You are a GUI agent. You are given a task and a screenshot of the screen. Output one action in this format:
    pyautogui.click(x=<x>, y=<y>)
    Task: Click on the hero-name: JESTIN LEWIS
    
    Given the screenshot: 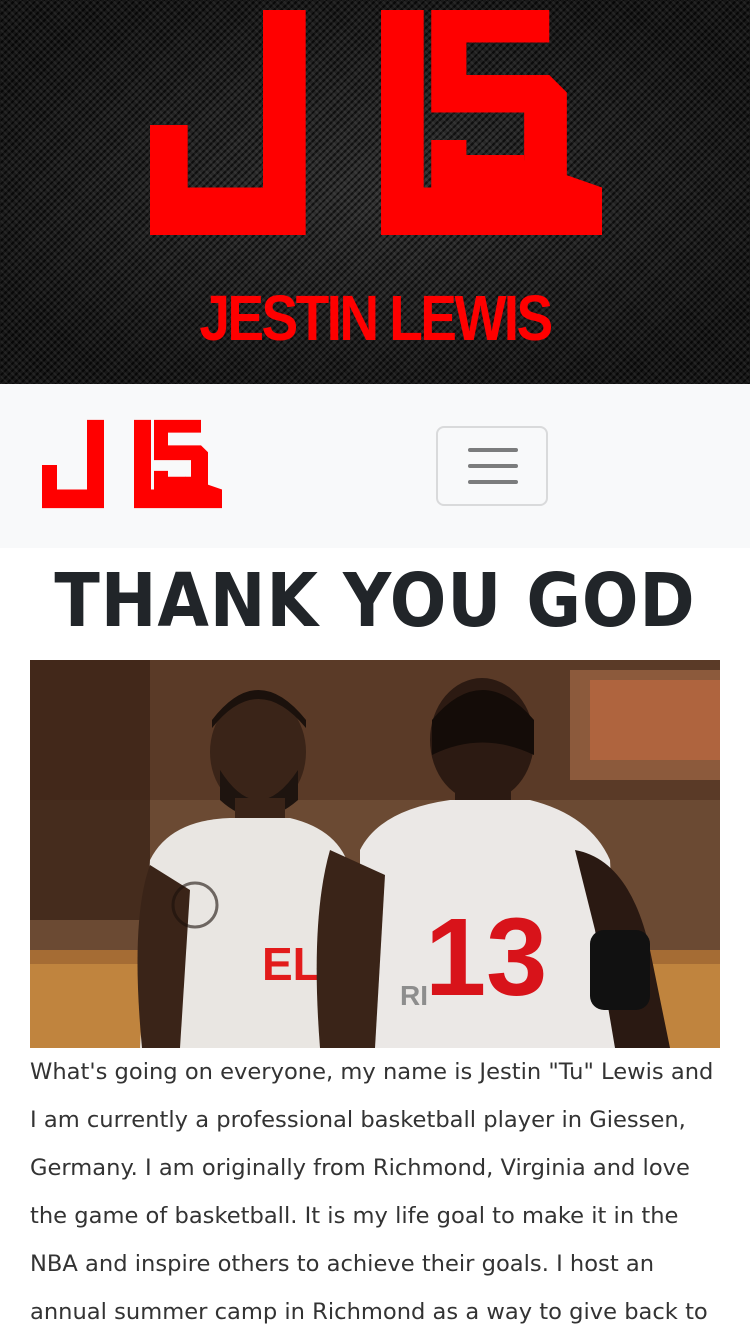 What is the action you would take?
    pyautogui.click(x=376, y=318)
    